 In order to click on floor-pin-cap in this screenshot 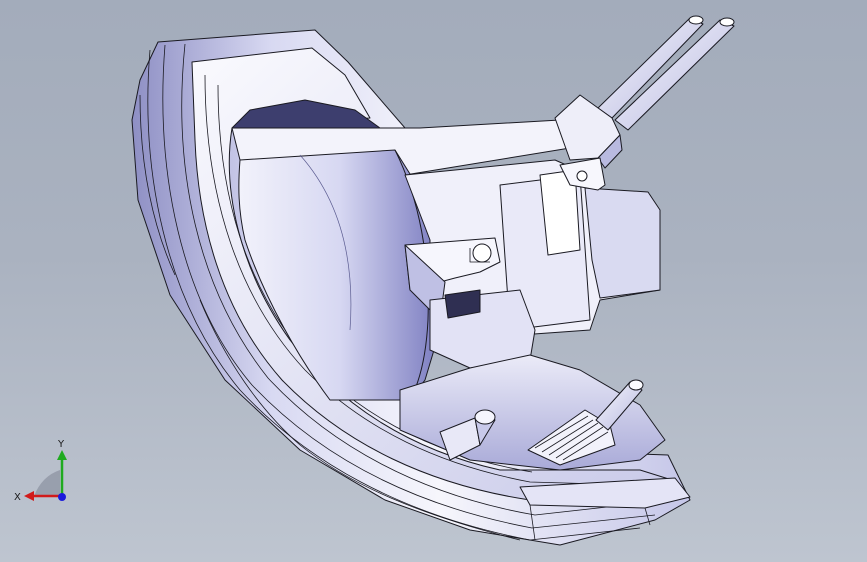, I will do `click(485, 417)`.